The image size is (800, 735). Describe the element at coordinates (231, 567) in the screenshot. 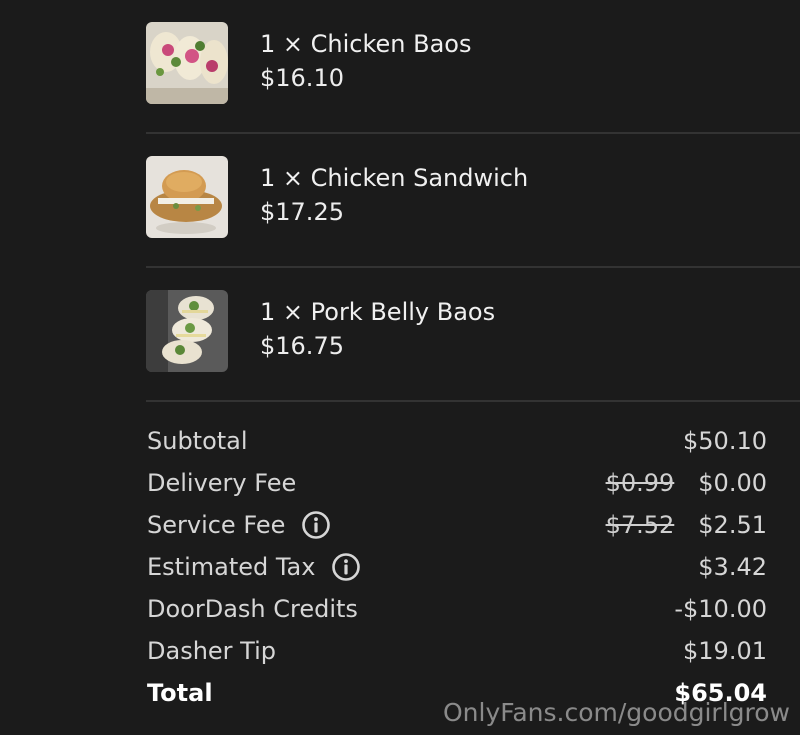

I see `estimated-tax-label: Estimated Tax` at that location.